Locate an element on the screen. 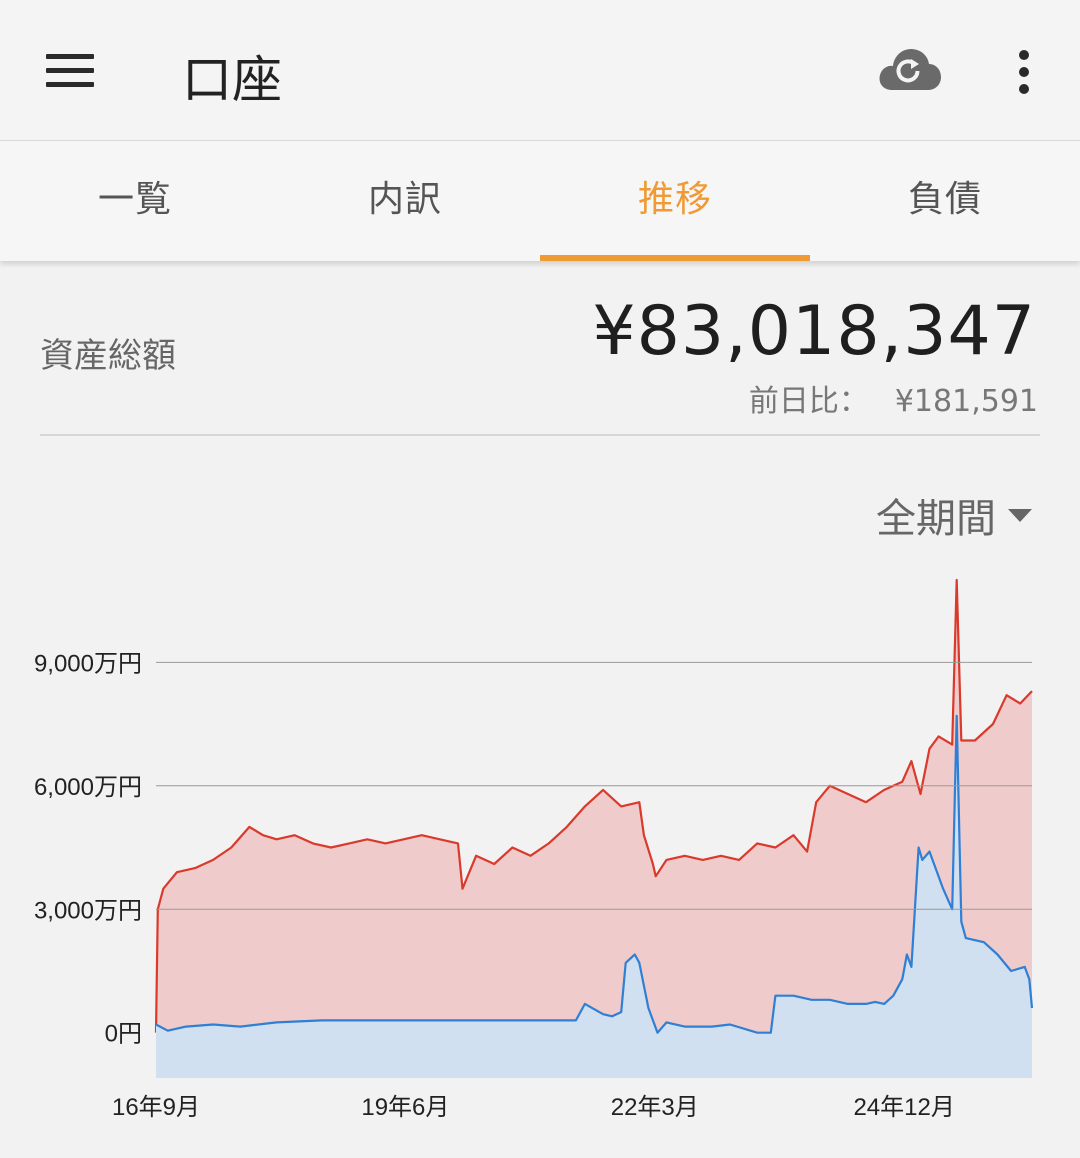  dropdown-caret-icon is located at coordinates (1020, 515).